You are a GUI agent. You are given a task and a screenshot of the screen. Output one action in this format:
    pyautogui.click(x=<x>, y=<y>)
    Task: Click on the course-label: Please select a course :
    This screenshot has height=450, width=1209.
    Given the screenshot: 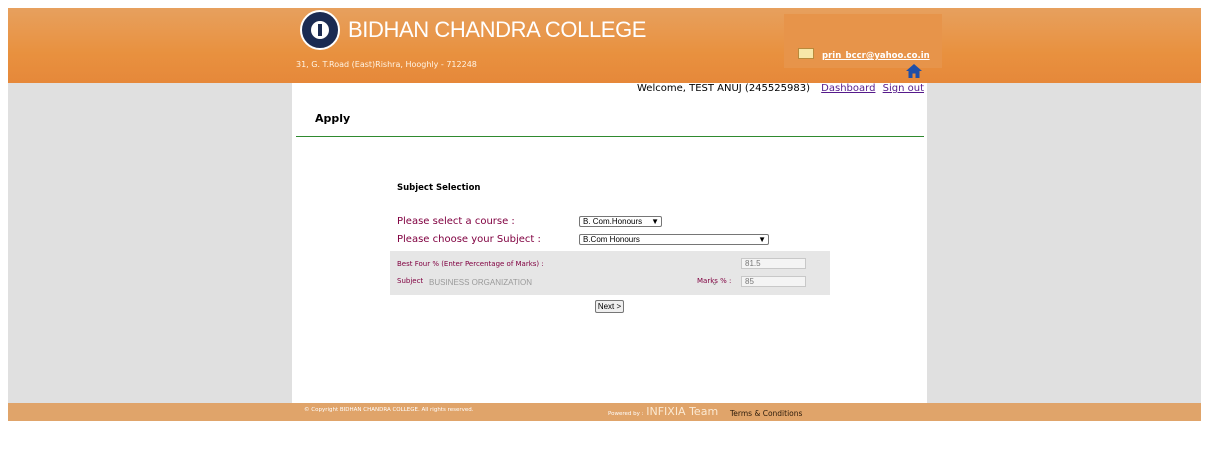 What is the action you would take?
    pyautogui.click(x=456, y=221)
    